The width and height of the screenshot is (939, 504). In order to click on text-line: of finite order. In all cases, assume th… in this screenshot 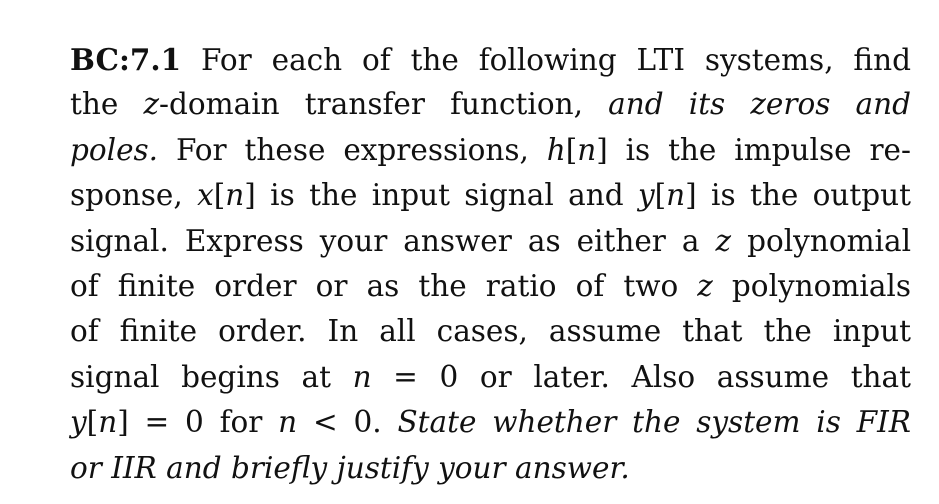, I will do `click(490, 331)`.